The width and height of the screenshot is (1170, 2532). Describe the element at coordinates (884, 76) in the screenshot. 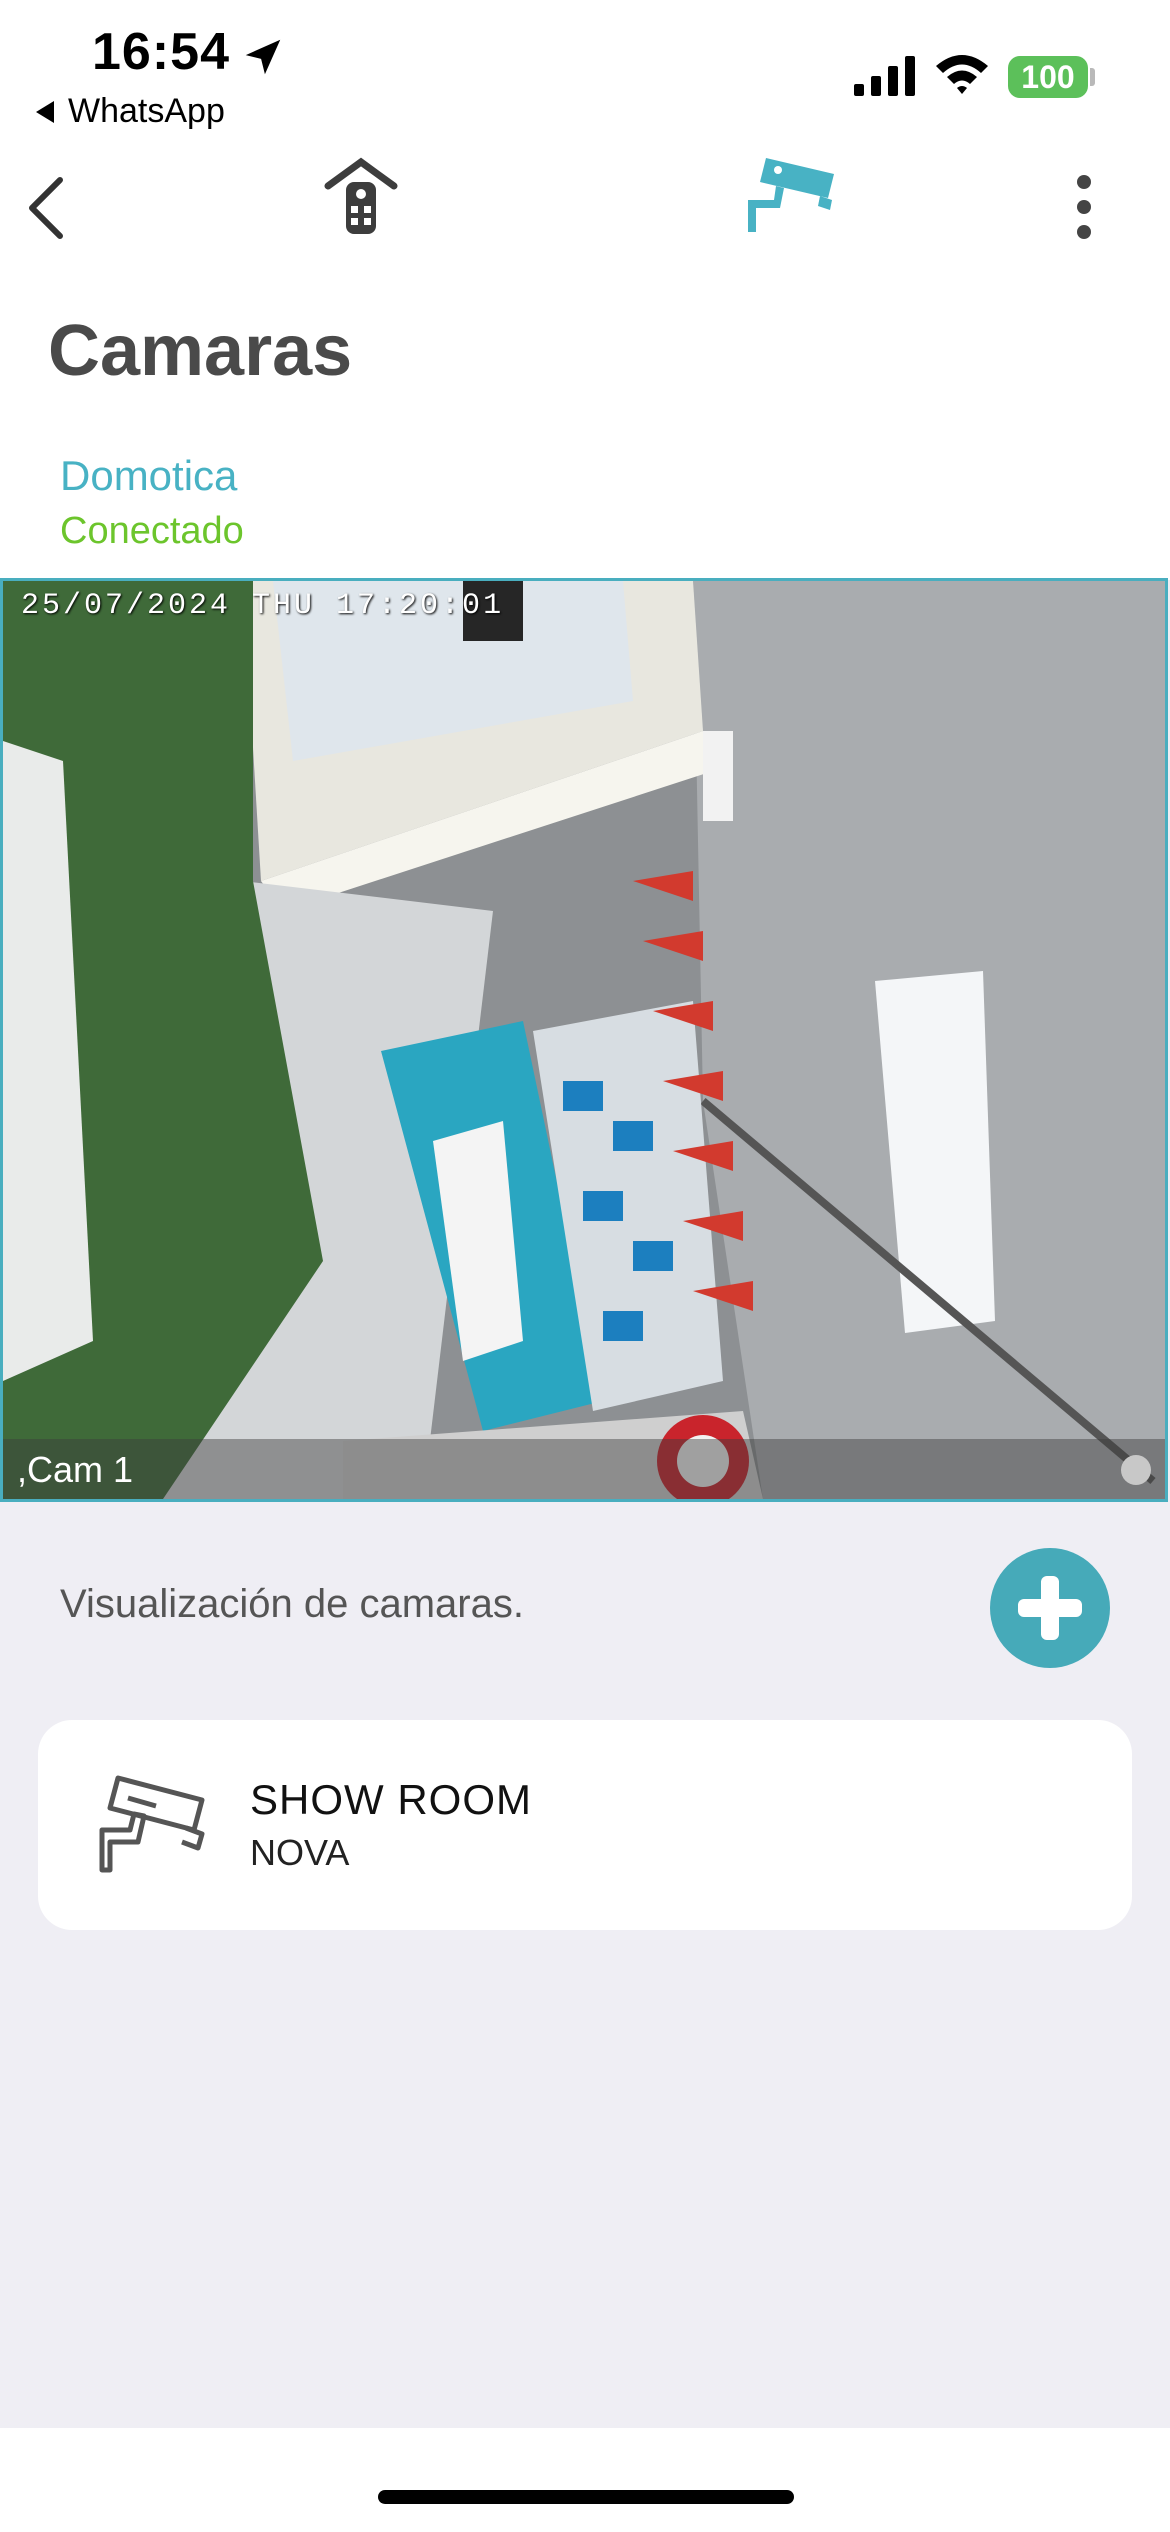

I see `cellular-signal-icon` at that location.